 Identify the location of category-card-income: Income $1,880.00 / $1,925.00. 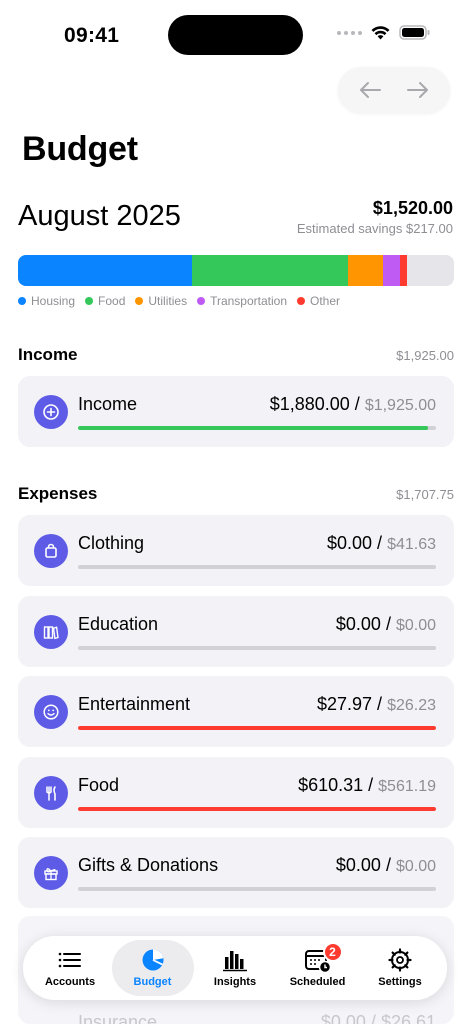
(236, 411).